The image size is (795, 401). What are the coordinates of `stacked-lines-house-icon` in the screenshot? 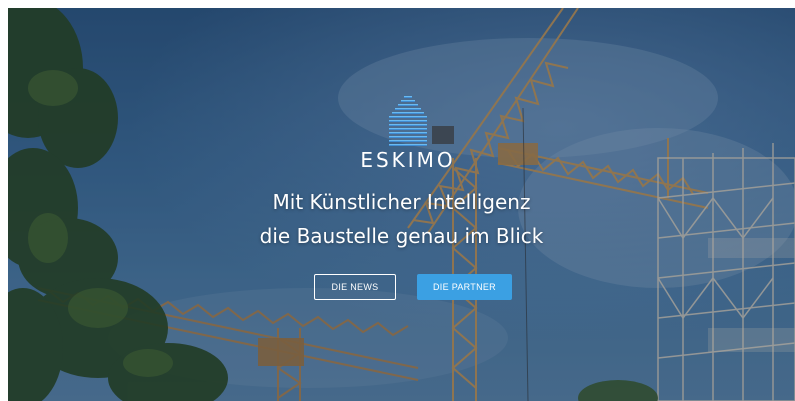 It's located at (408, 122).